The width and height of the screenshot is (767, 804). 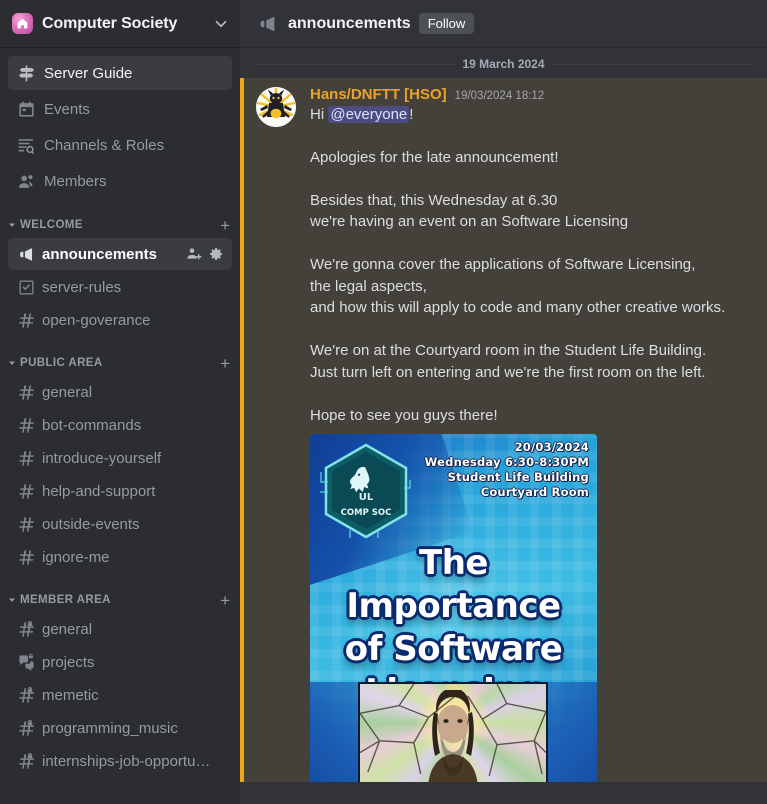 What do you see at coordinates (67, 629) in the screenshot?
I see `channel-label: general` at bounding box center [67, 629].